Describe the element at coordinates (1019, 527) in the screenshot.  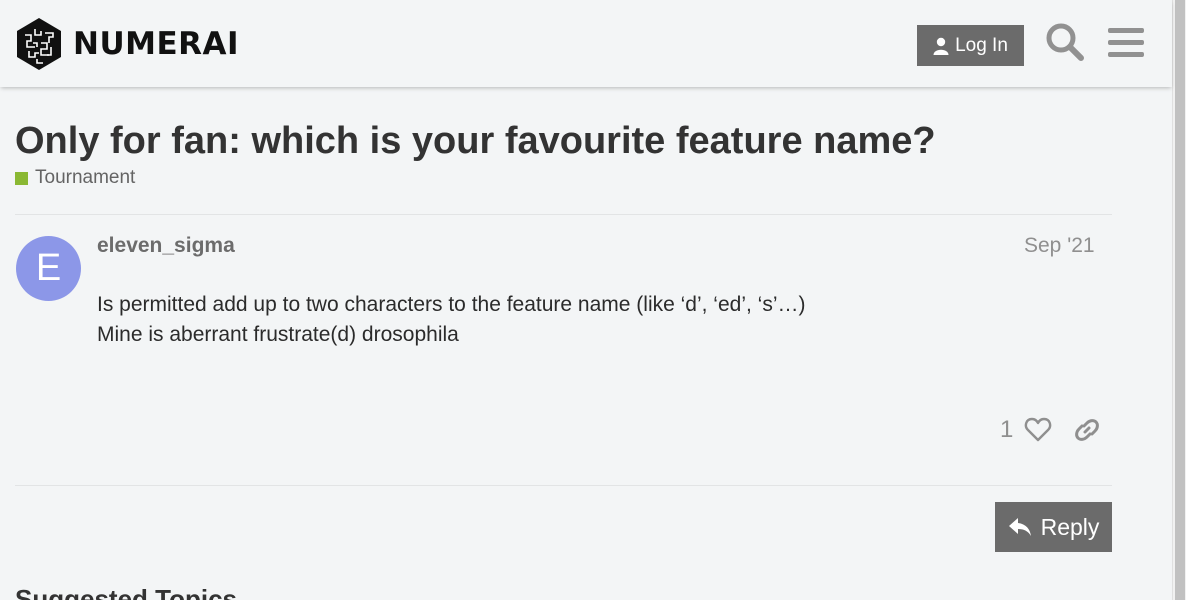
I see `reply-icon` at that location.